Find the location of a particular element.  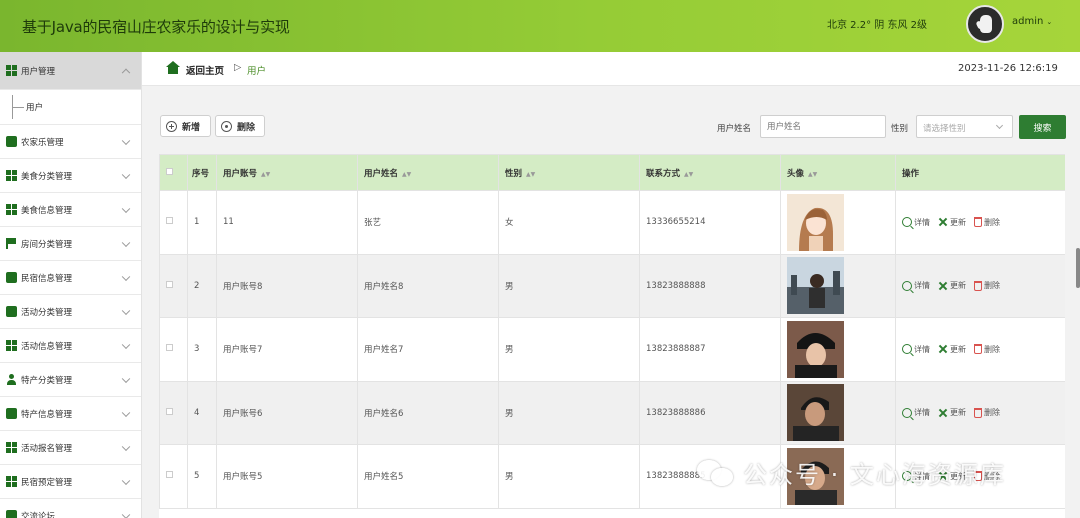

update-label: 更新 is located at coordinates (958, 222).